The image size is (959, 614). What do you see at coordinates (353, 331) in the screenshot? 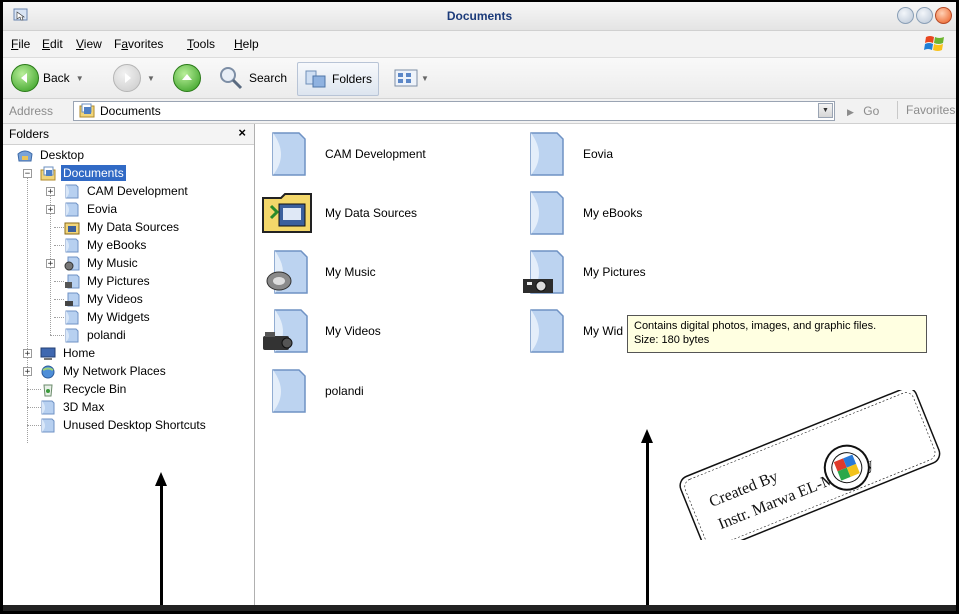
I see `item-label-my-videos: My Videos` at bounding box center [353, 331].